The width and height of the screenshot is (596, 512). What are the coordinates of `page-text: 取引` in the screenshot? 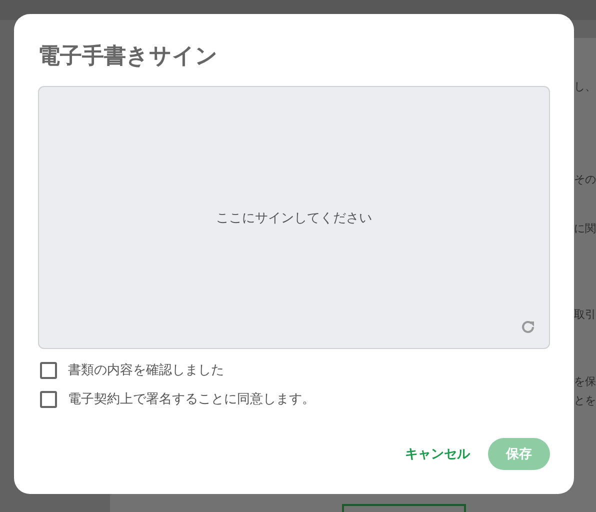 It's located at (585, 314).